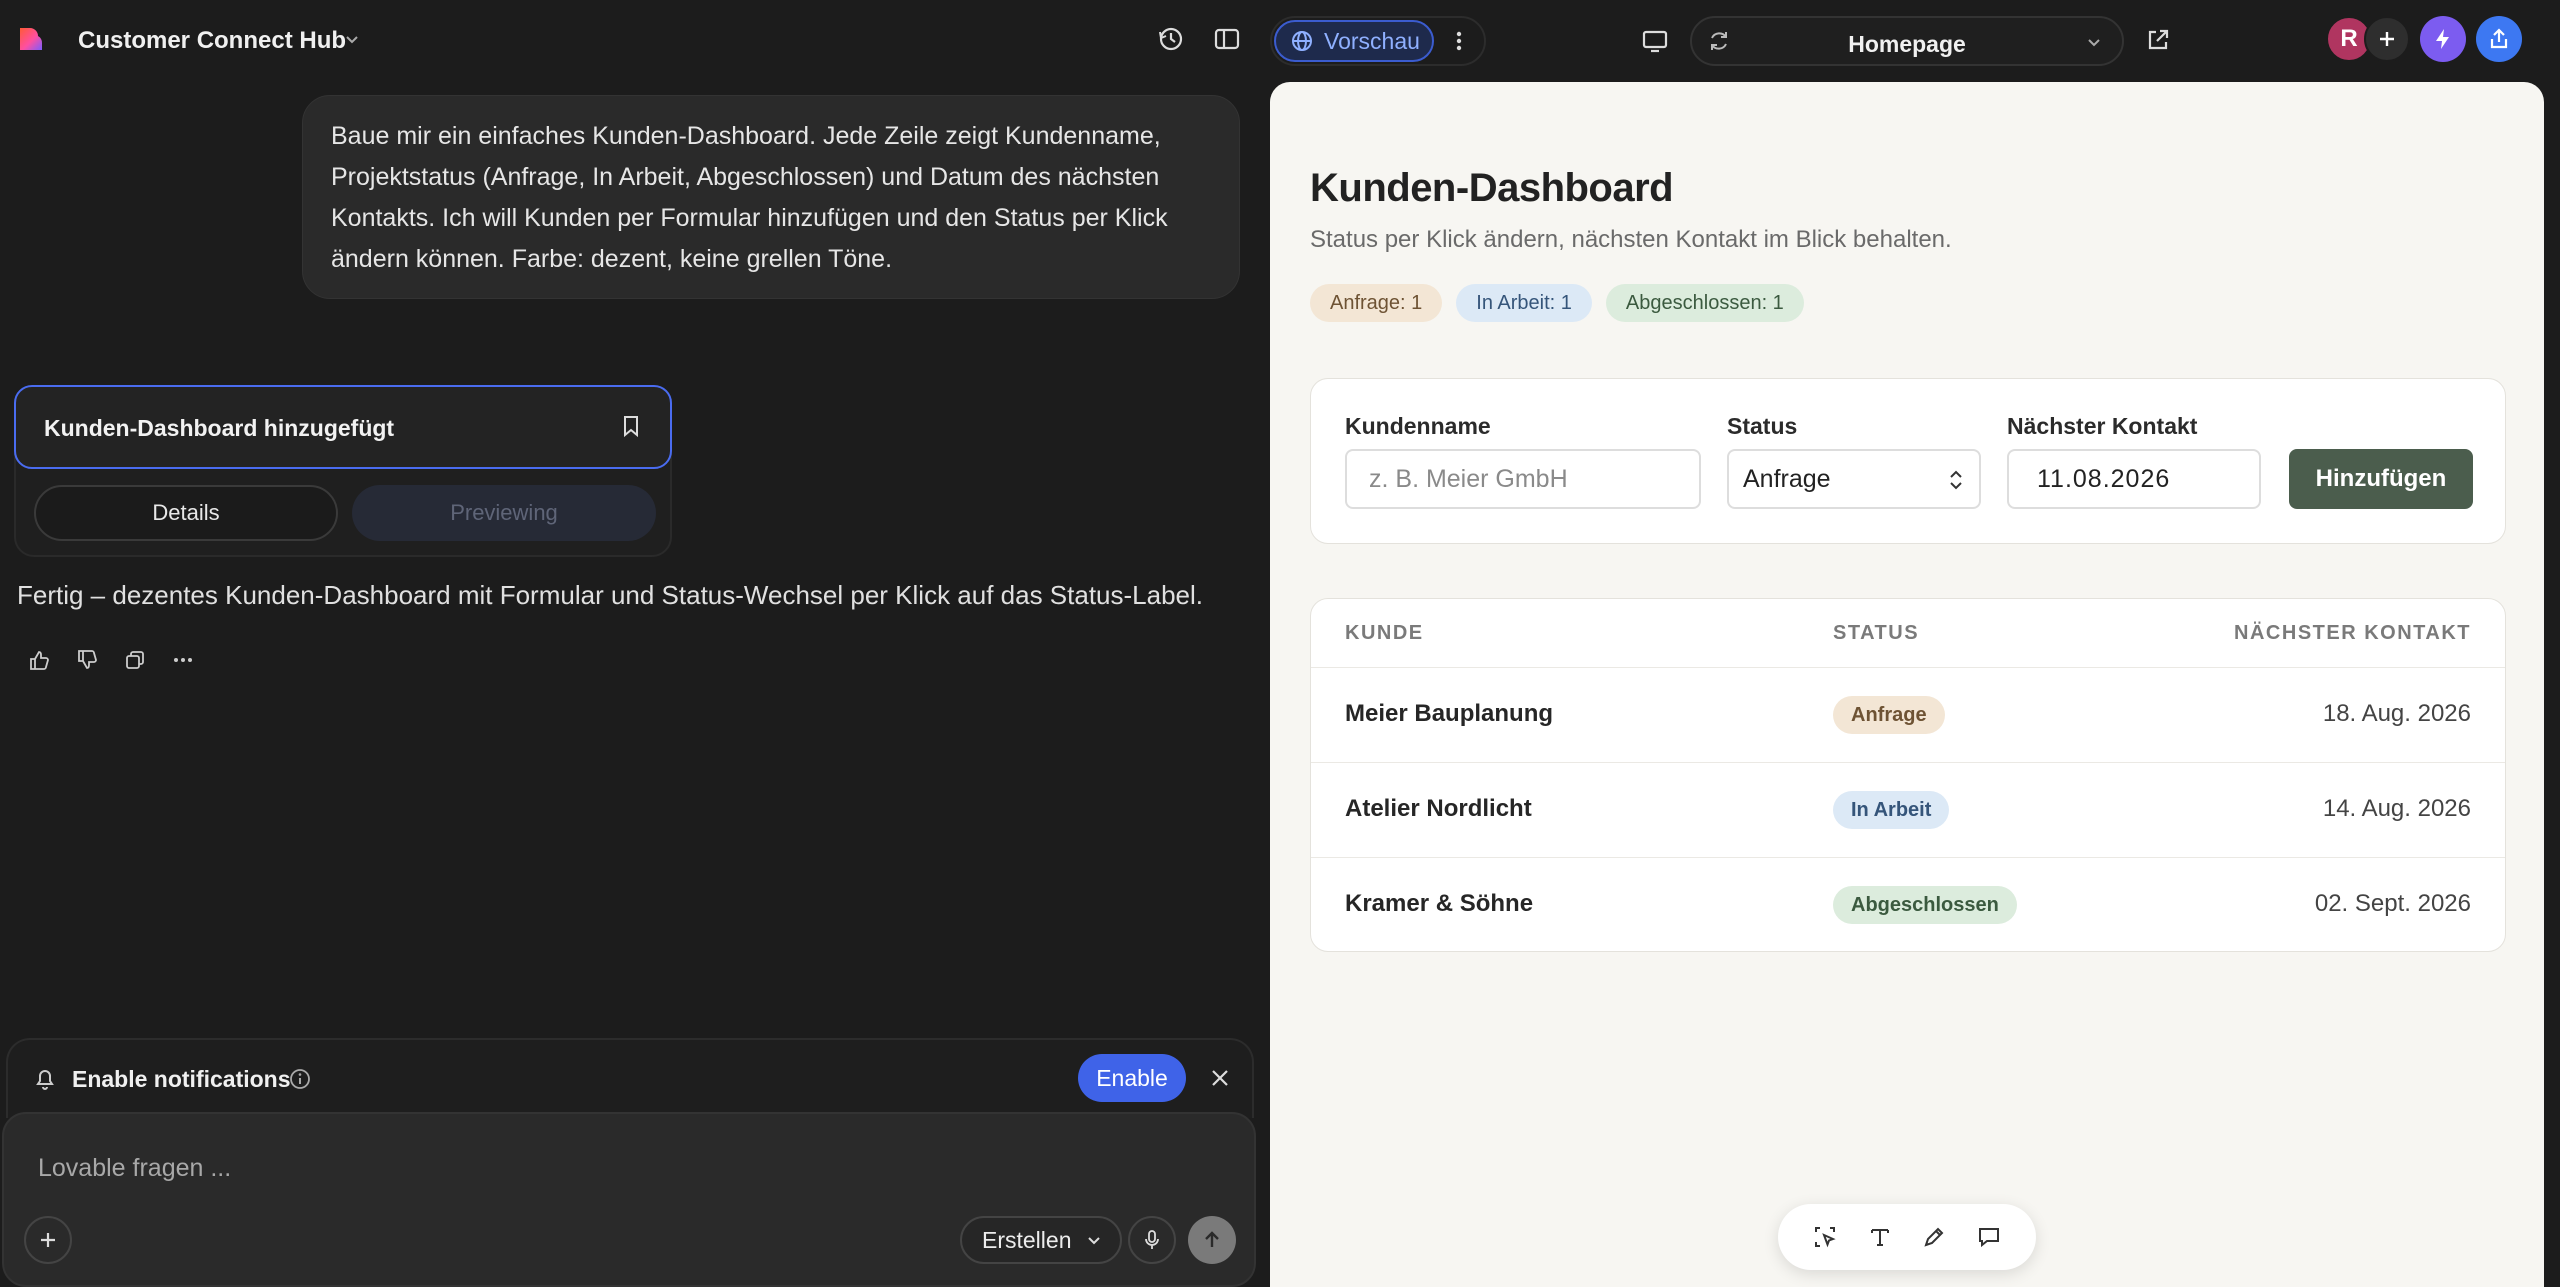 Image resolution: width=2560 pixels, height=1287 pixels. What do you see at coordinates (1956, 480) in the screenshot?
I see `select-arrows-icon` at bounding box center [1956, 480].